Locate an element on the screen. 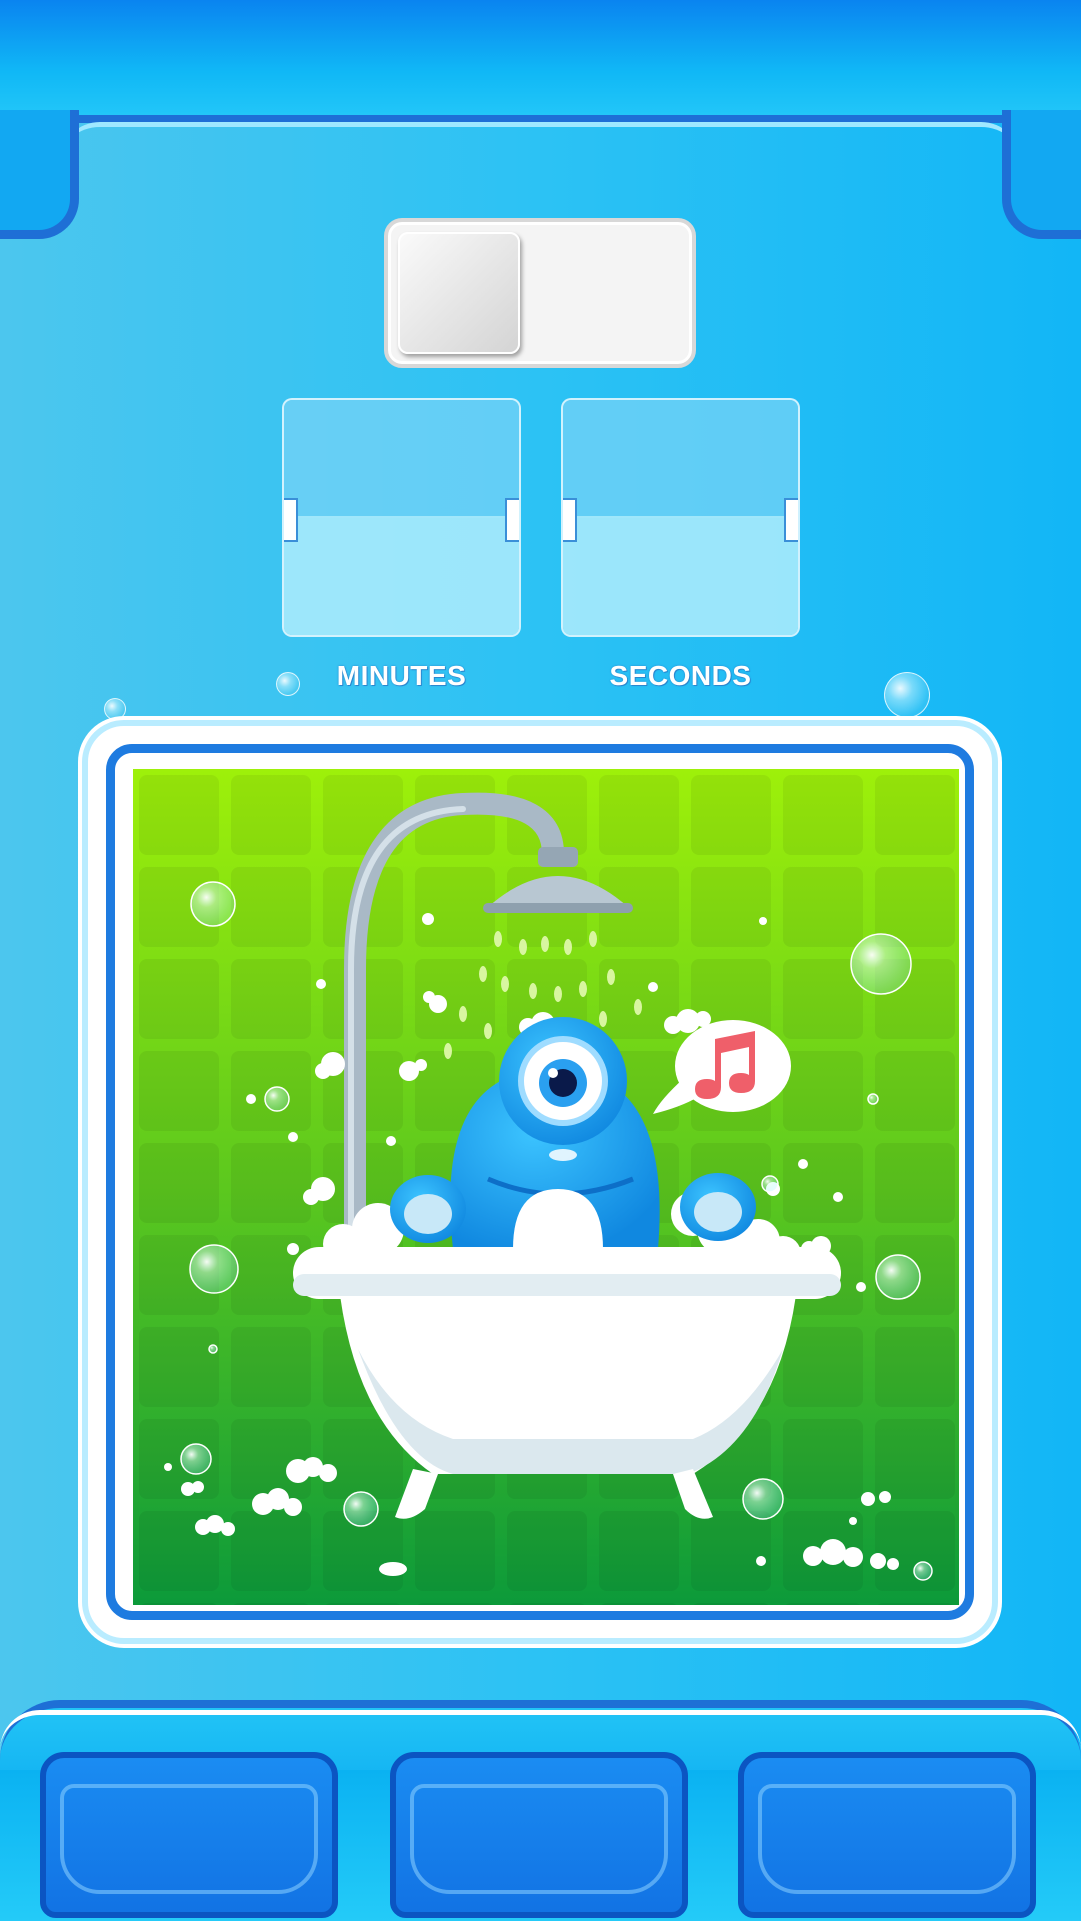 This screenshot has height=1921, width=1081. panel-frame-highlight is located at coordinates (540, 144).